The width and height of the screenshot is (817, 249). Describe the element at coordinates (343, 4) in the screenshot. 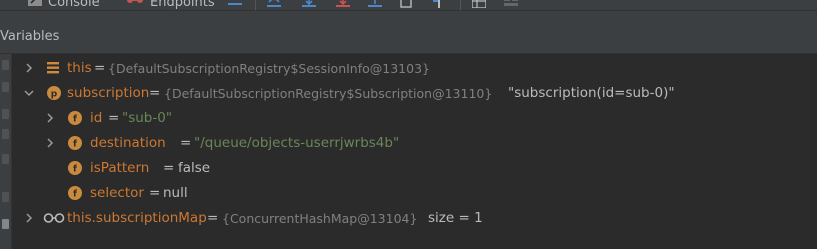

I see `force-step-into-button` at that location.